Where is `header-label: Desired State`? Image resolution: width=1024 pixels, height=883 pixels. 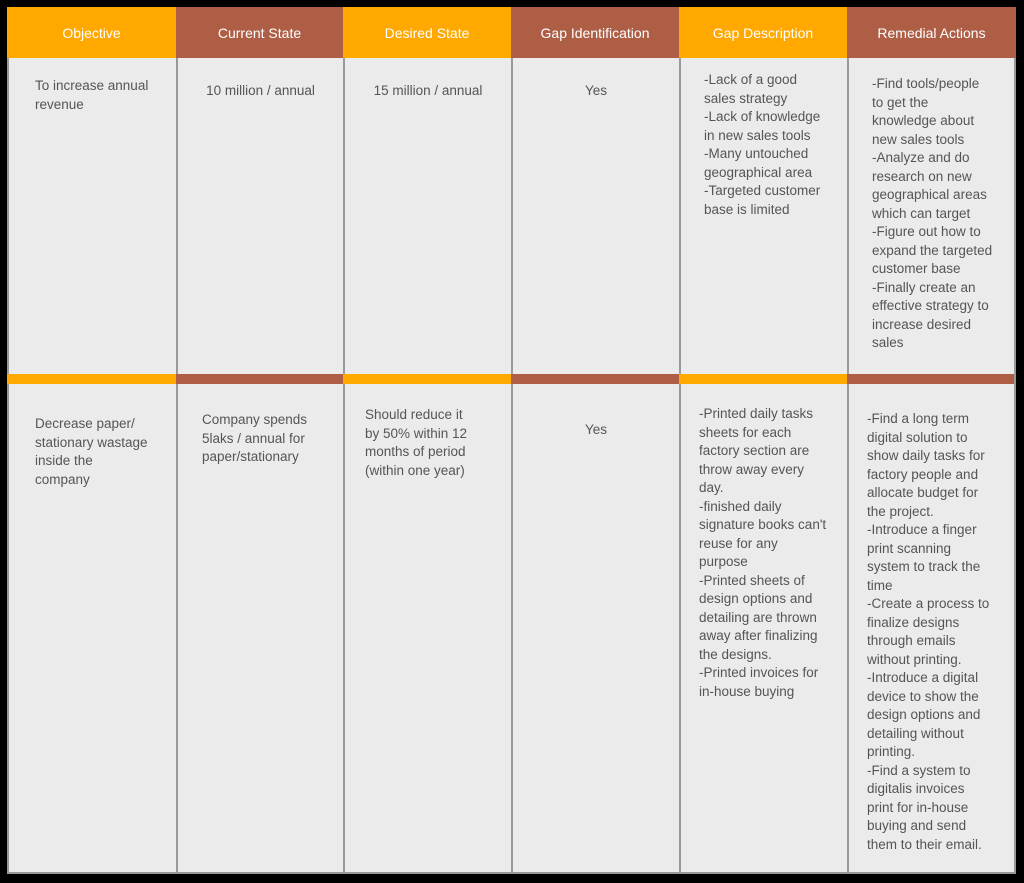 header-label: Desired State is located at coordinates (427, 32).